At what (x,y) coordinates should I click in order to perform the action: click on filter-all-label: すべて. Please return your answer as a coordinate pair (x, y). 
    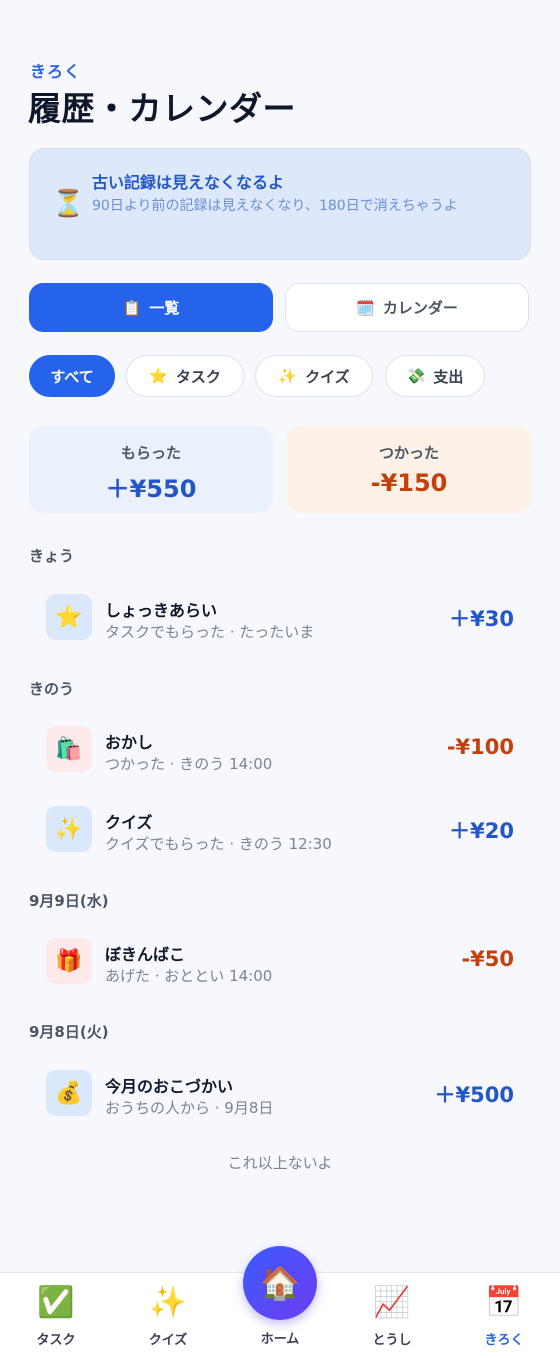
    Looking at the image, I should click on (72, 376).